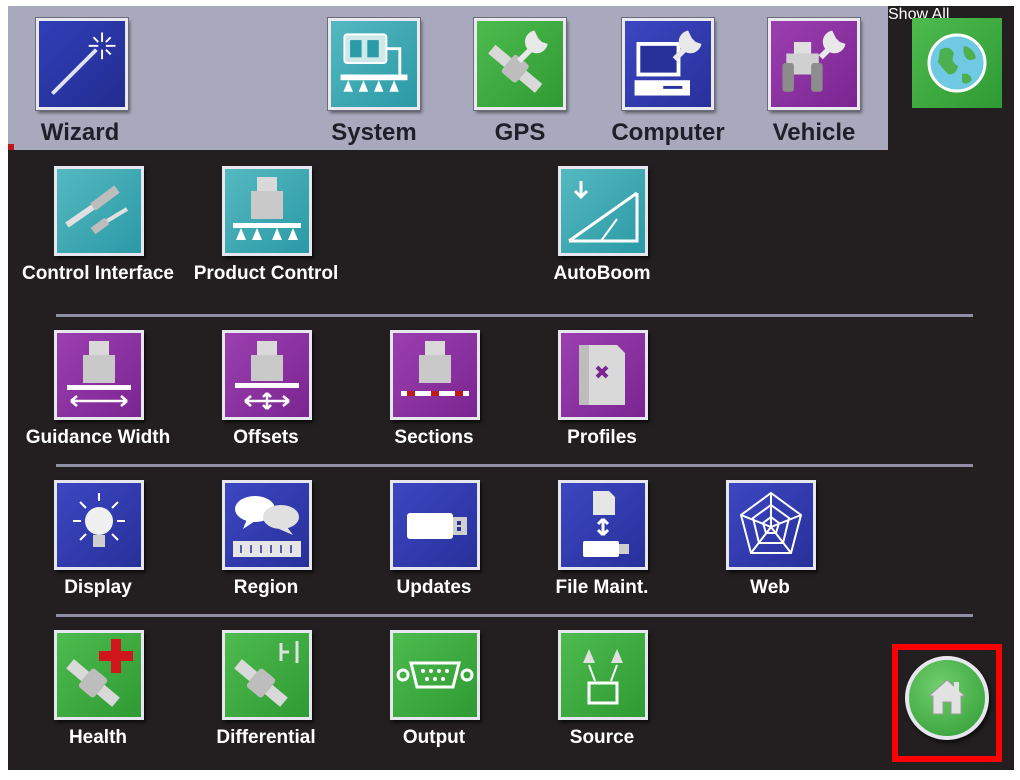  I want to click on gps-button: GPS, so click(520, 78).